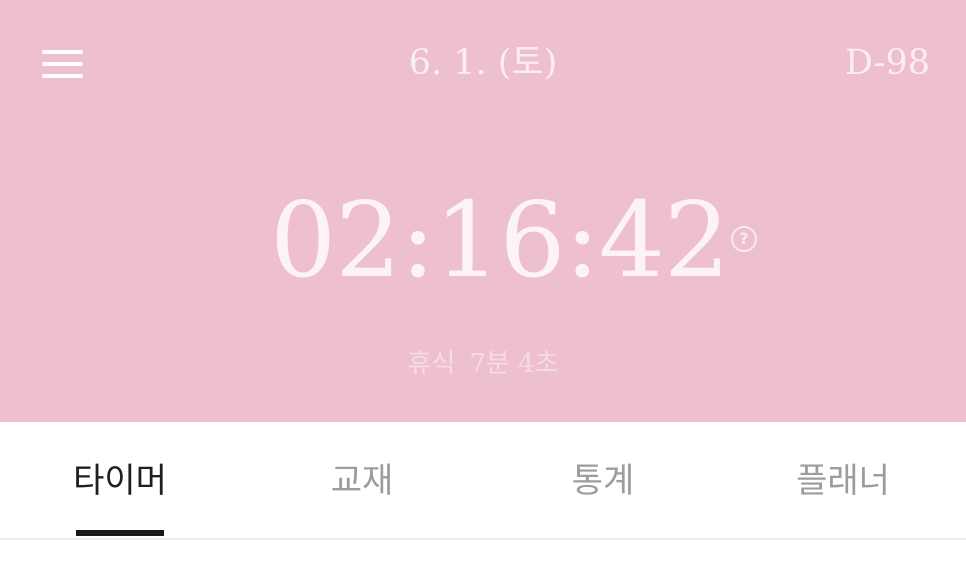  What do you see at coordinates (744, 239) in the screenshot?
I see `question-circle-icon: ?` at bounding box center [744, 239].